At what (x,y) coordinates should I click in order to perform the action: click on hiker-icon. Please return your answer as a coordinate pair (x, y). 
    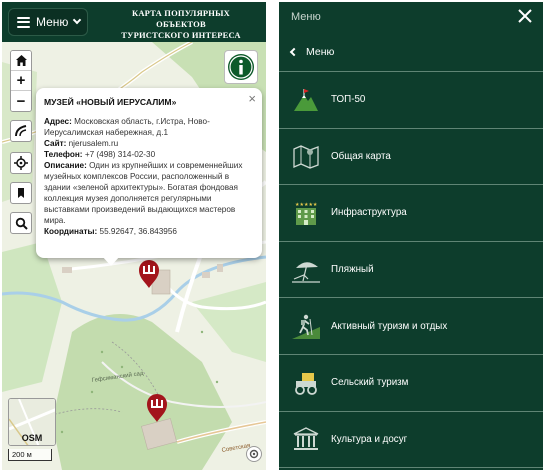
    Looking at the image, I should click on (306, 326).